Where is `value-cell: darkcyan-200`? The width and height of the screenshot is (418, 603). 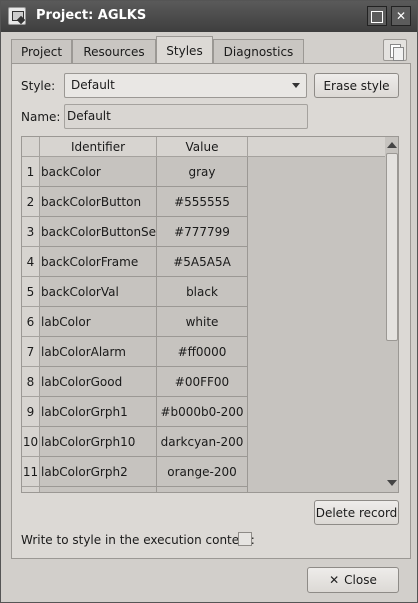 value-cell: darkcyan-200 is located at coordinates (202, 442).